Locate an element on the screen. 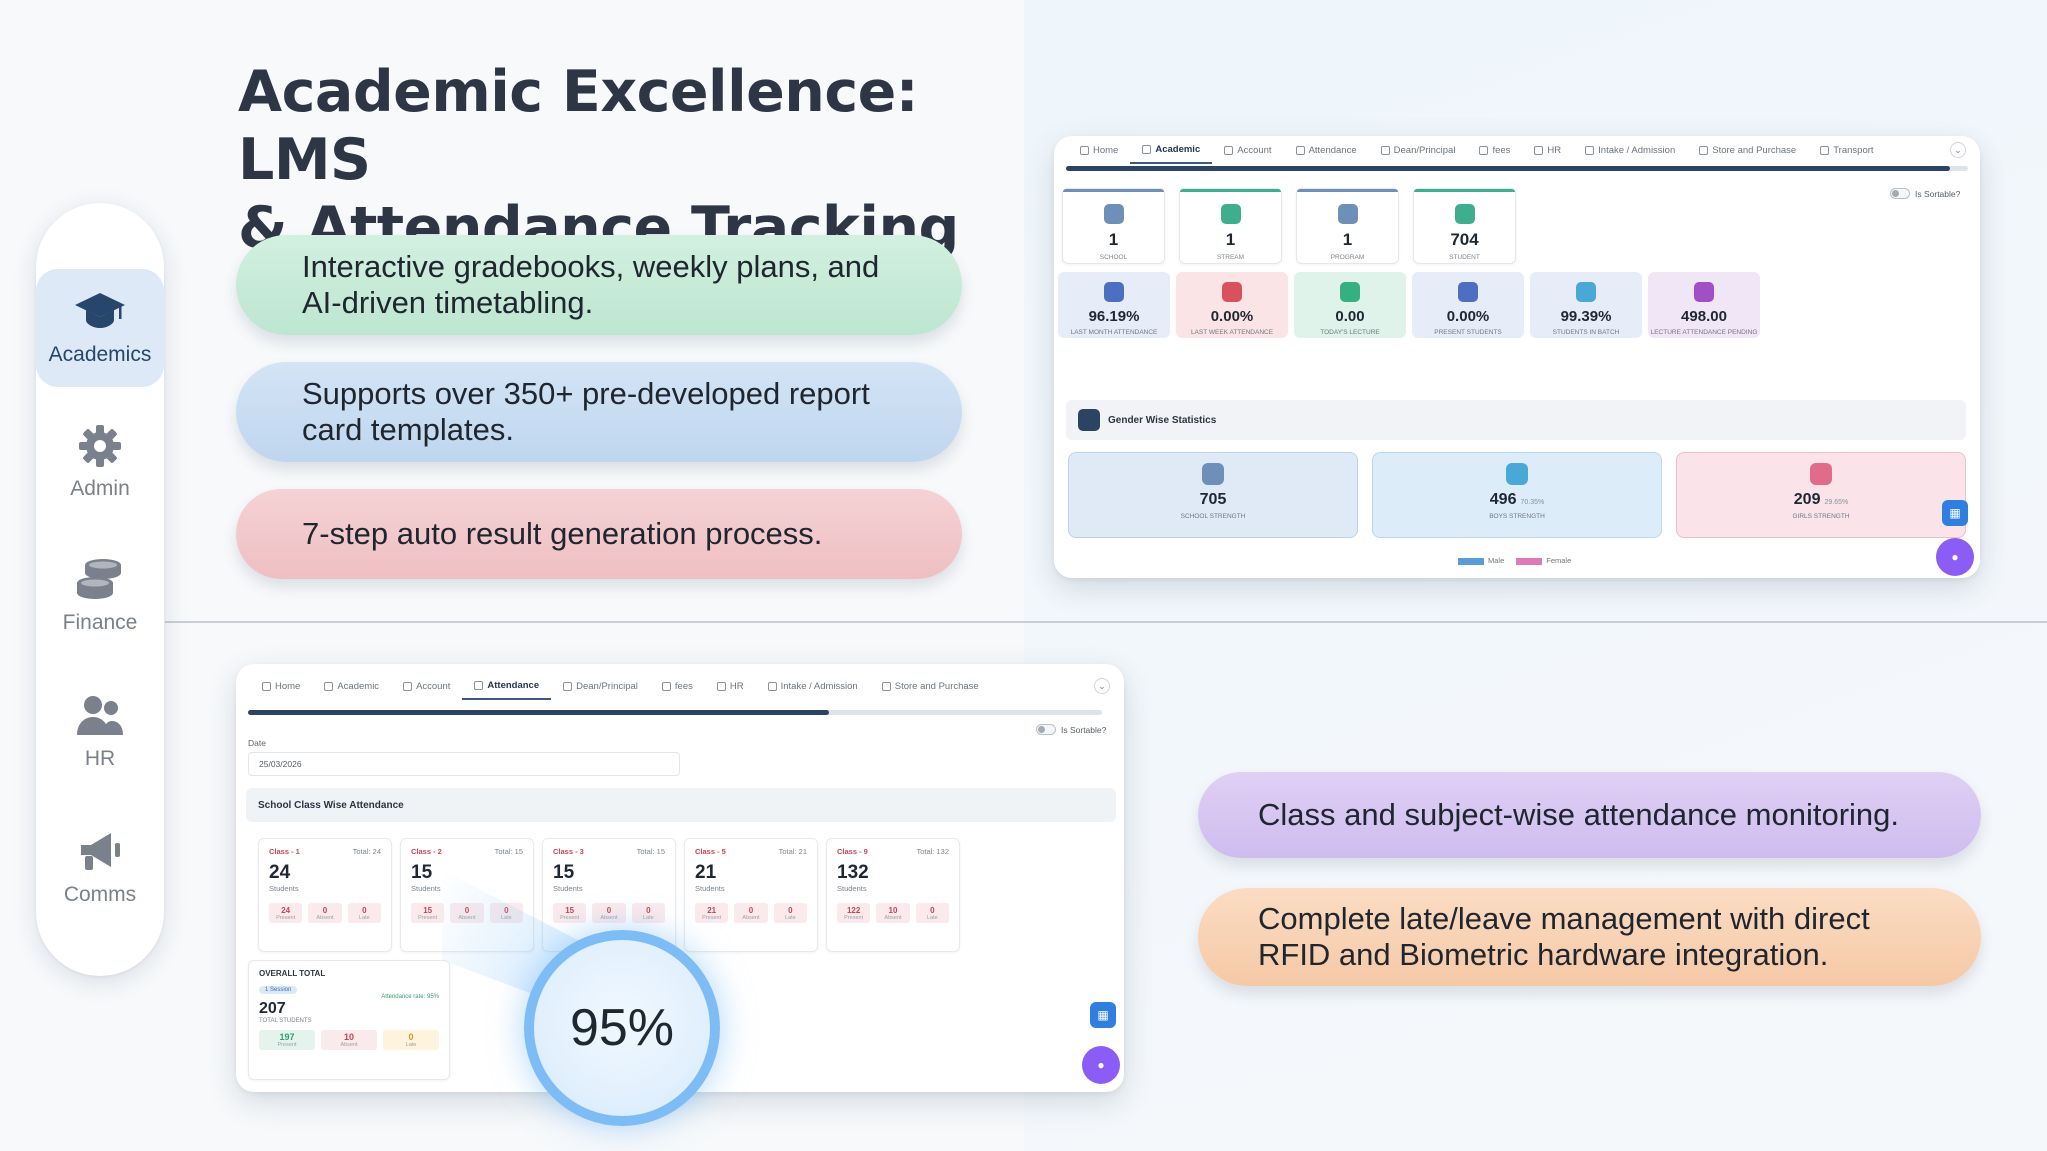  gender-stat-card: 209 29.65% Girls Strength is located at coordinates (1821, 495).